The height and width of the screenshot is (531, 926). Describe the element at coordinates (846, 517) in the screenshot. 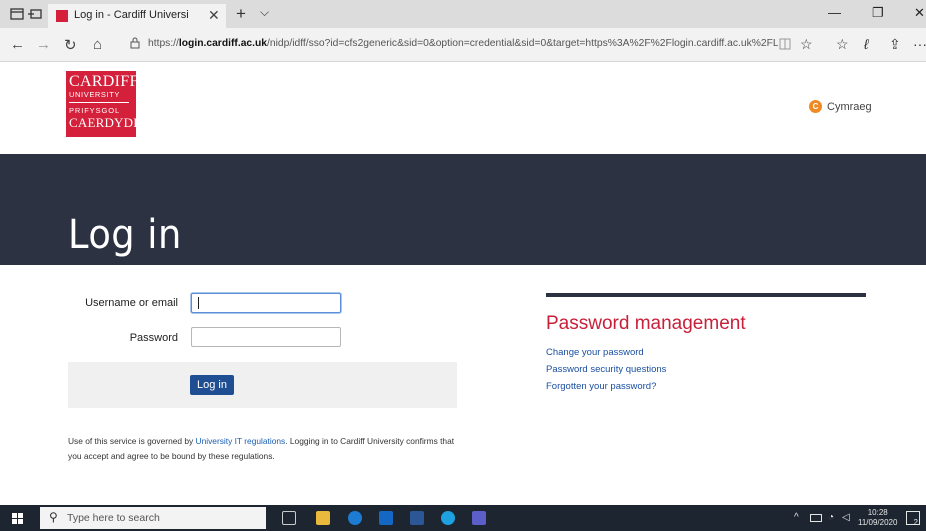

I see `volume-icon: ◁` at that location.